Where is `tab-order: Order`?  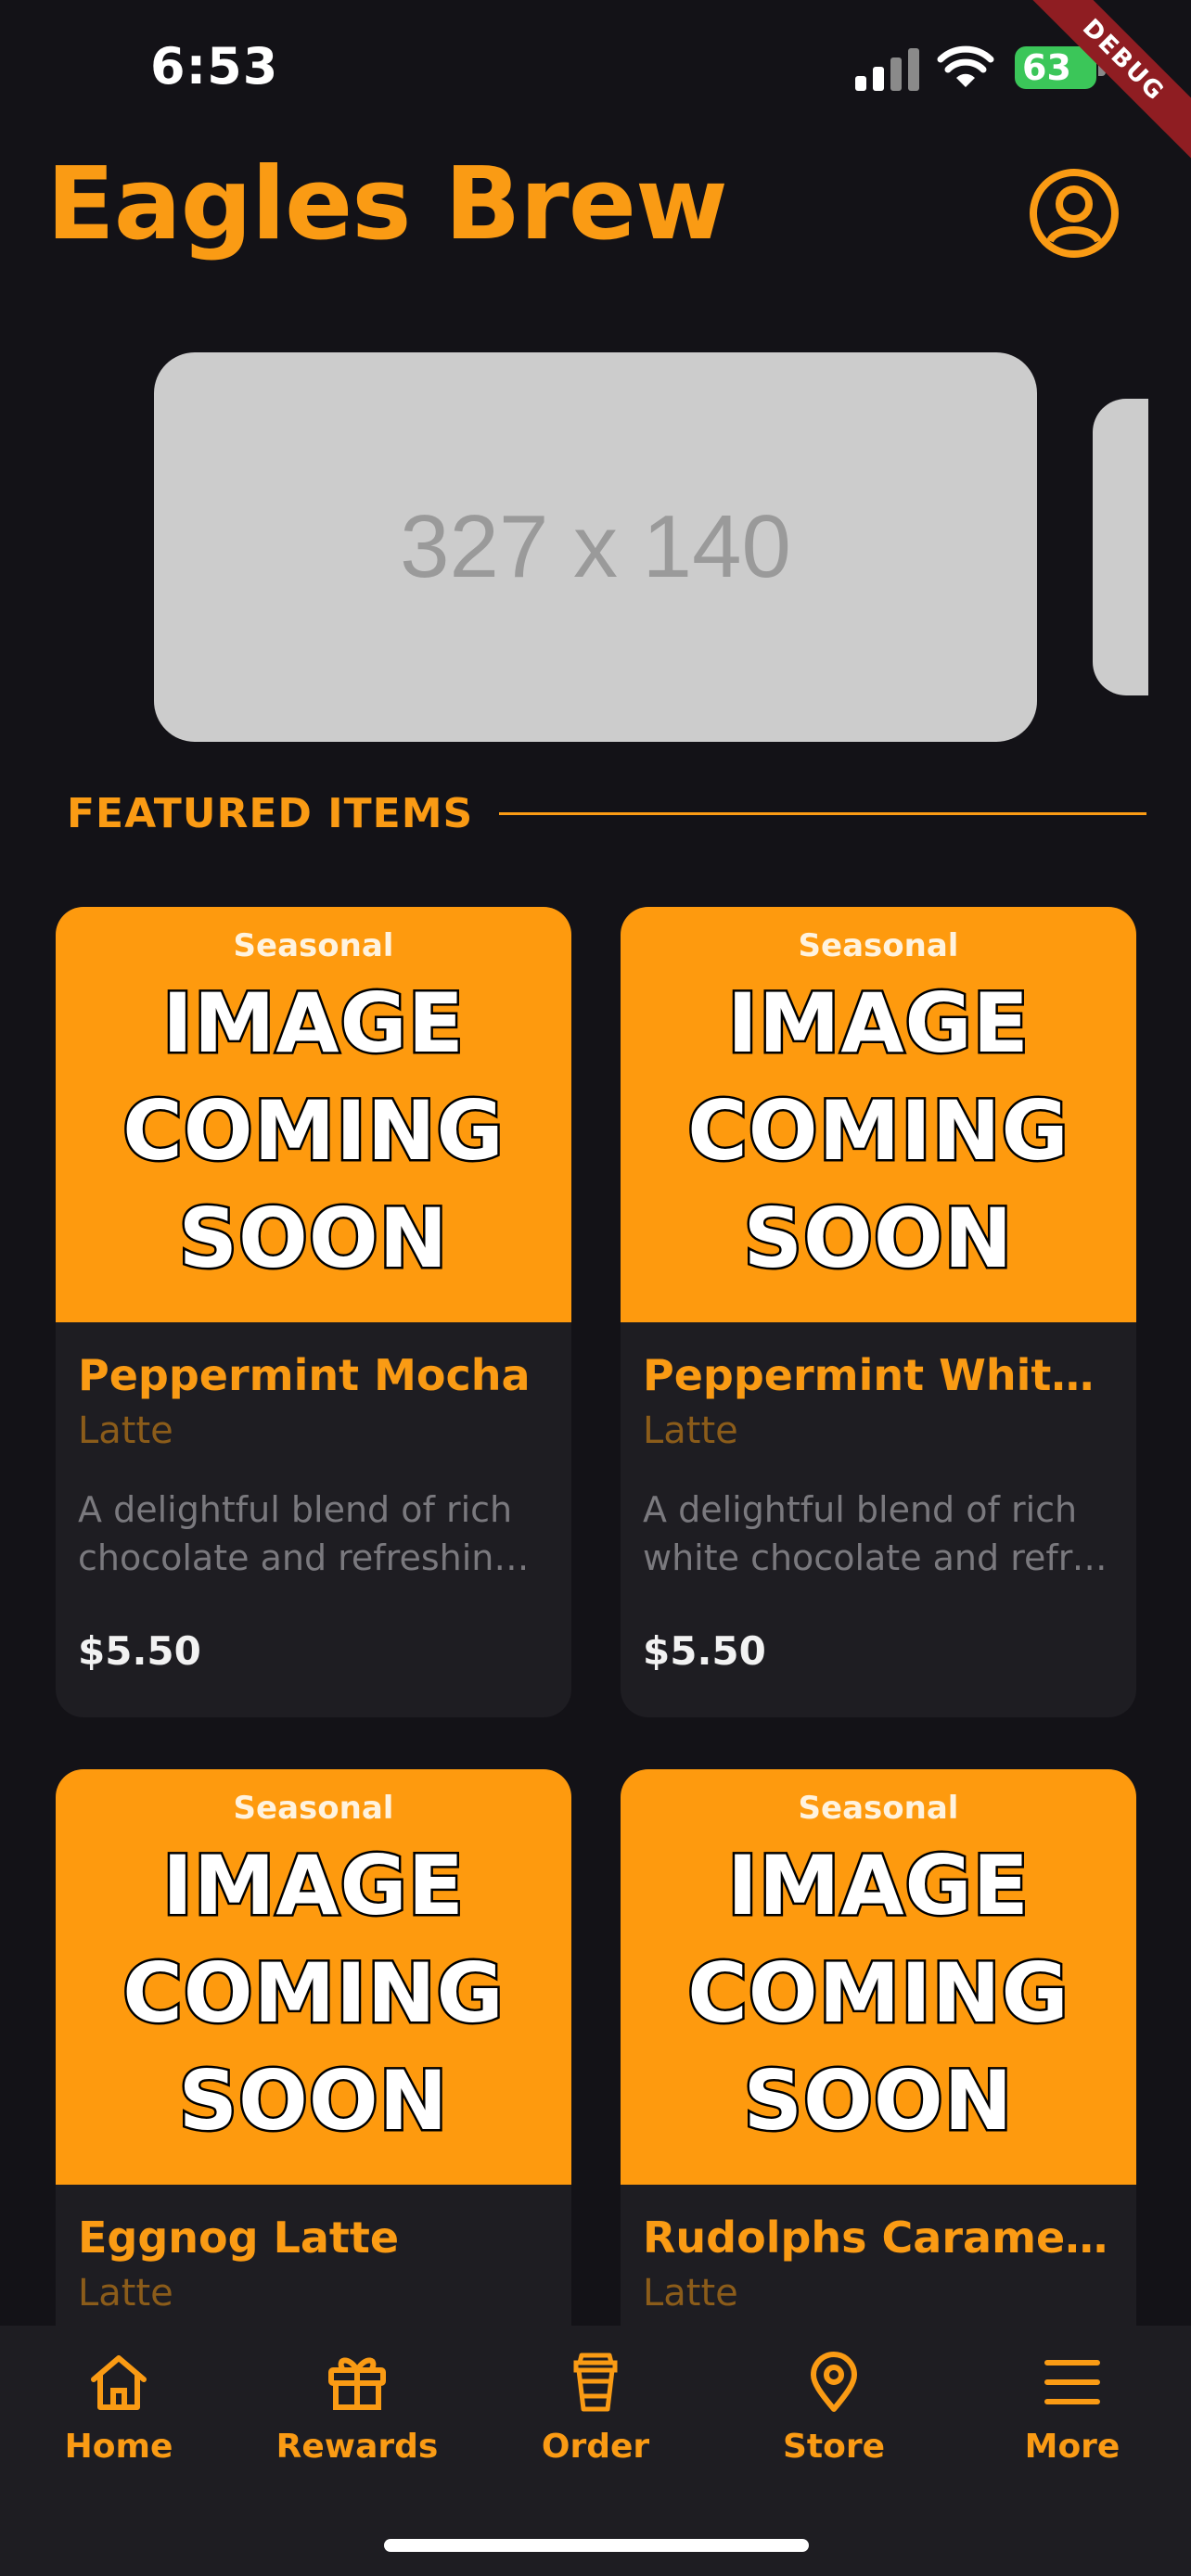 tab-order: Order is located at coordinates (595, 2408).